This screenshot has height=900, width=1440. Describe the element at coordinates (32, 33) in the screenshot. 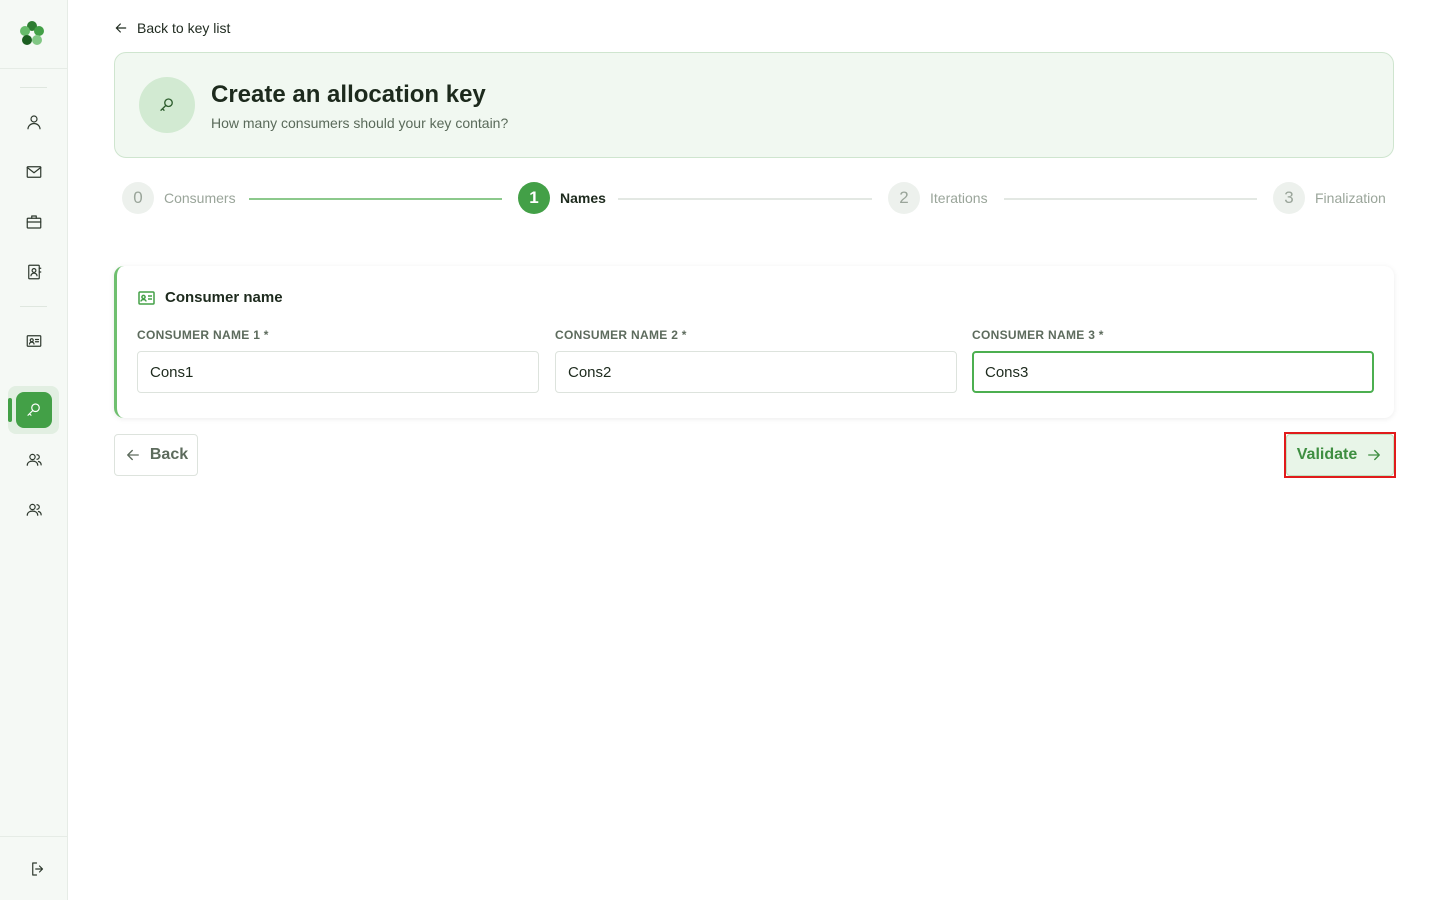

I see `logo-icon` at that location.